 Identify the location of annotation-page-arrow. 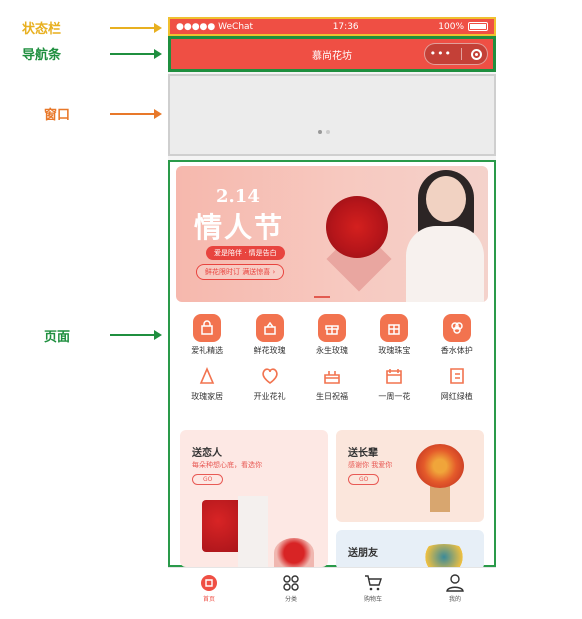
(136, 335).